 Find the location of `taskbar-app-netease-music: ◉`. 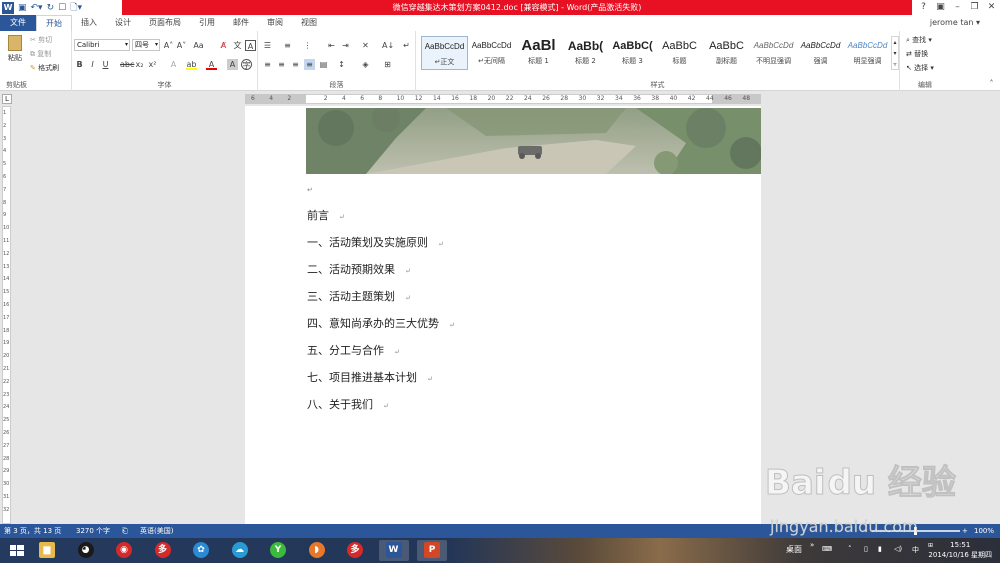

taskbar-app-netease-music: ◉ is located at coordinates (124, 550).